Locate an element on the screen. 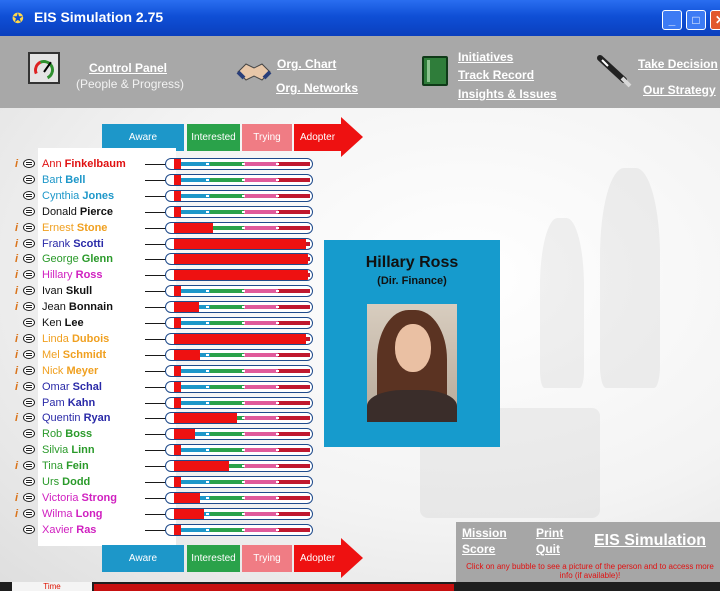  gauge-icon is located at coordinates (44, 68).